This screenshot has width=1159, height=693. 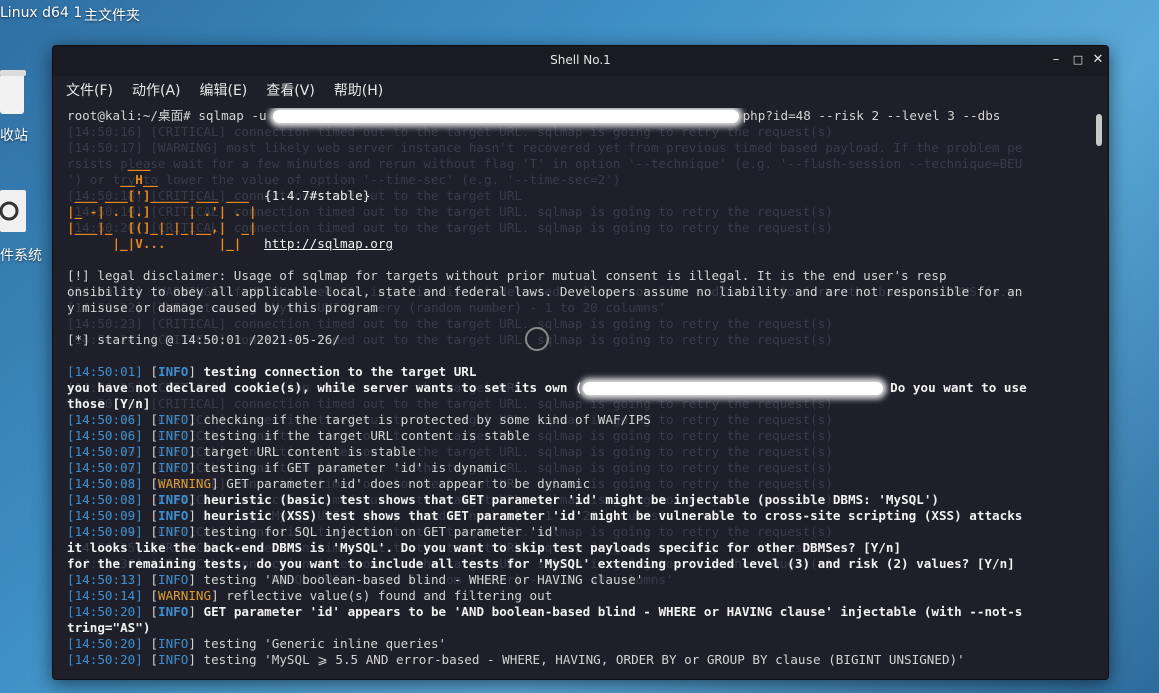 I want to click on logo-line-1: ___, so click(x=109, y=163).